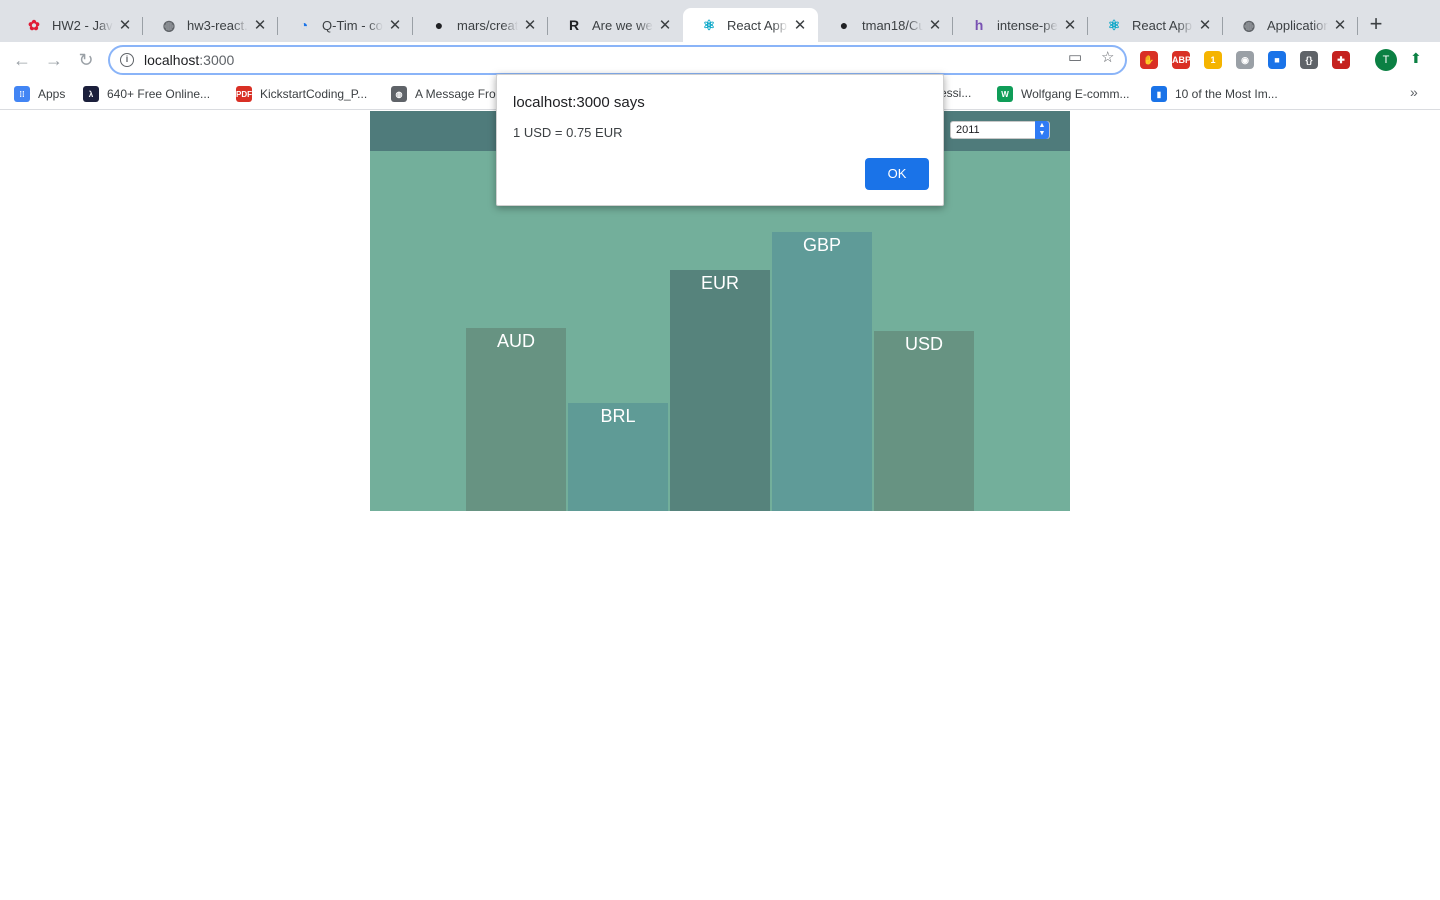 The width and height of the screenshot is (1440, 900). What do you see at coordinates (1027, 25) in the screenshot?
I see `tab-title: intense-pea` at bounding box center [1027, 25].